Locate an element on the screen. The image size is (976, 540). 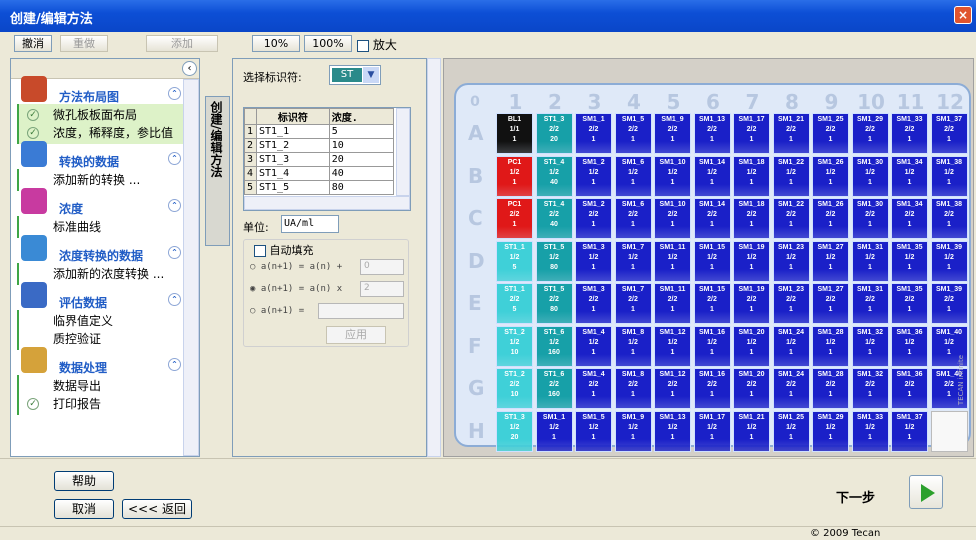
next-button is located at coordinates (926, 492).